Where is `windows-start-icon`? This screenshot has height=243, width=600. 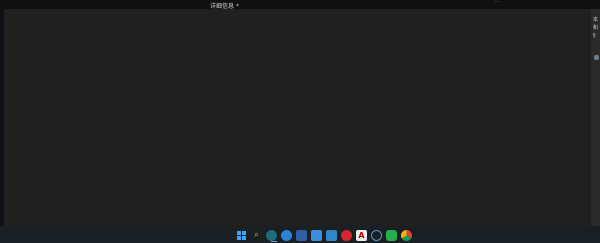
windows-start-icon is located at coordinates (241, 235).